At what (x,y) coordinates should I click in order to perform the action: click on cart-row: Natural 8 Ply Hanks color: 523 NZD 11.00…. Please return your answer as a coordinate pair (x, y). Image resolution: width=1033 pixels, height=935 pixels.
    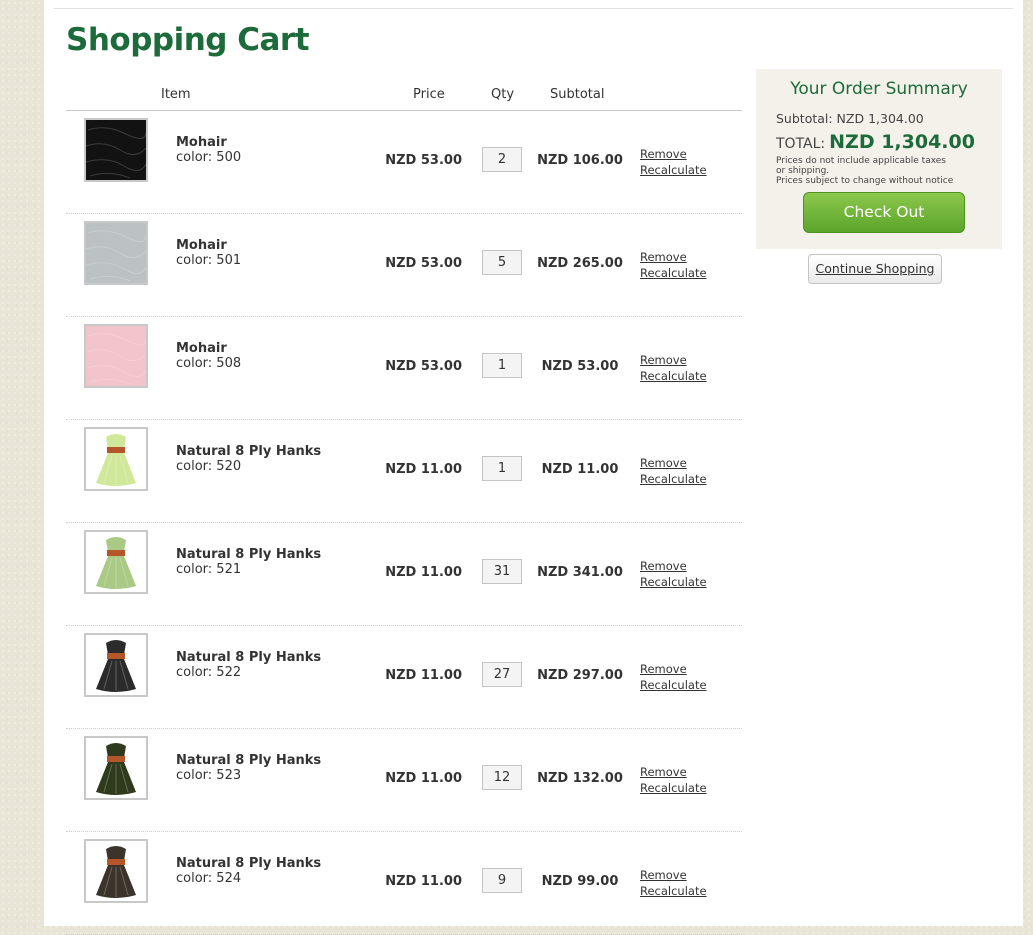
    Looking at the image, I should click on (404, 780).